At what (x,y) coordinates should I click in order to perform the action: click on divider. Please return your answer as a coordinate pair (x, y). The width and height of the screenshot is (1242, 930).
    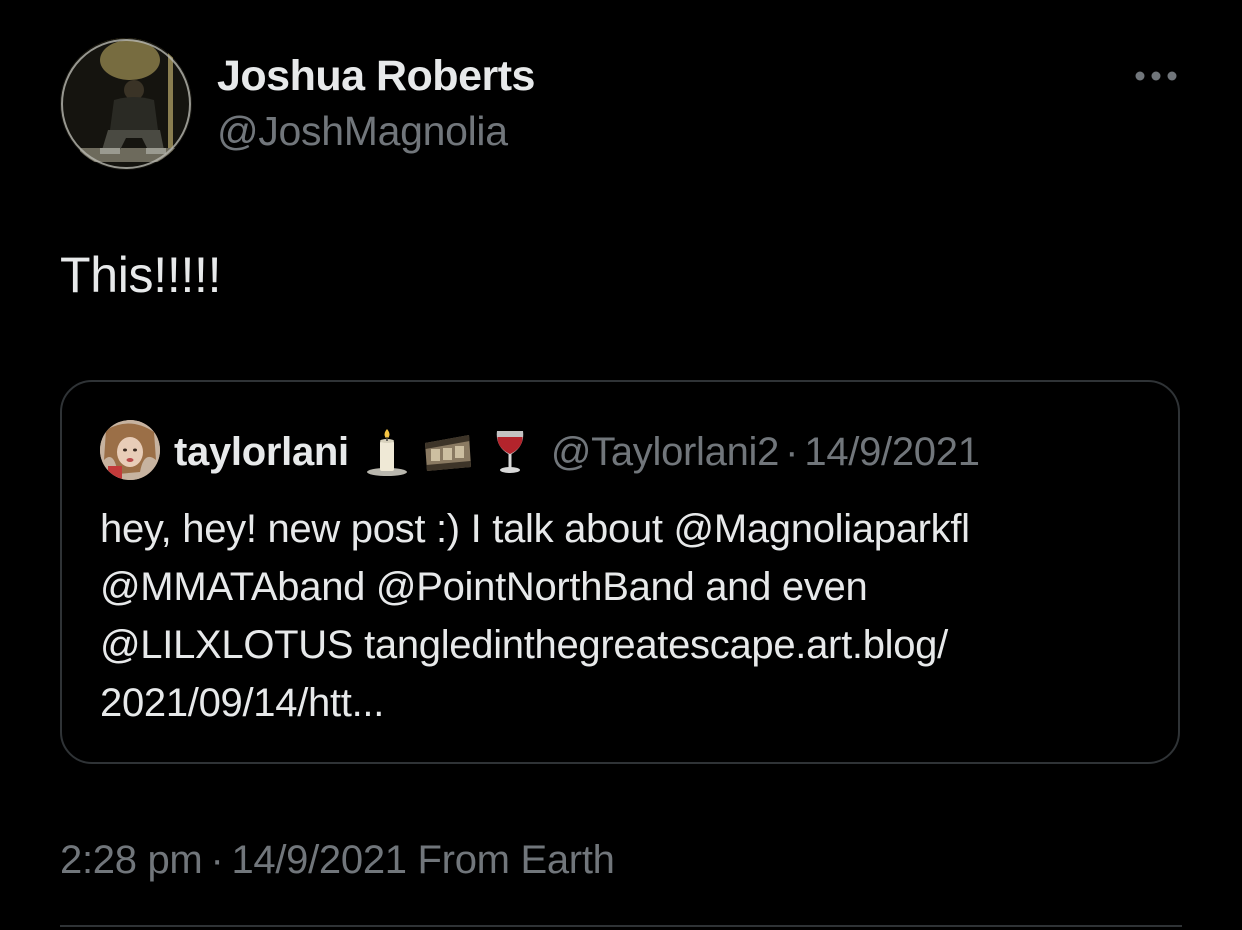
    Looking at the image, I should click on (621, 926).